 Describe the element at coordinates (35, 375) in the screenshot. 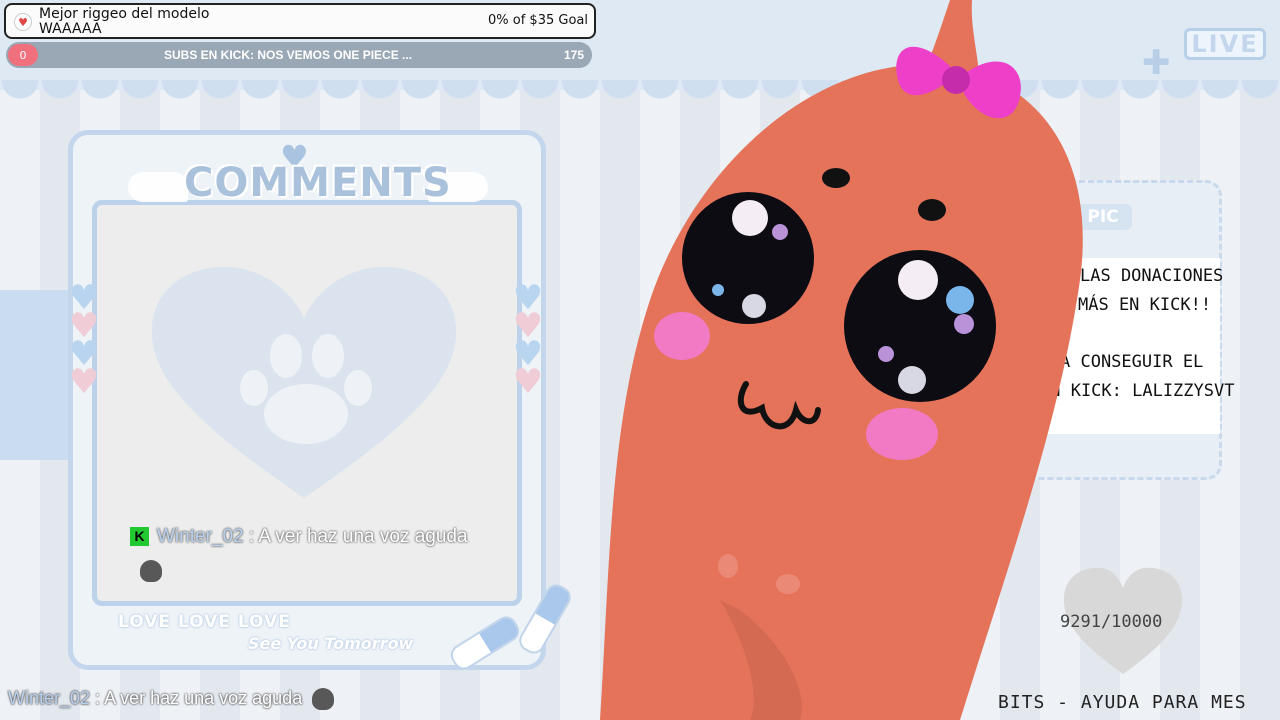

I see `side-panel-decoration` at that location.